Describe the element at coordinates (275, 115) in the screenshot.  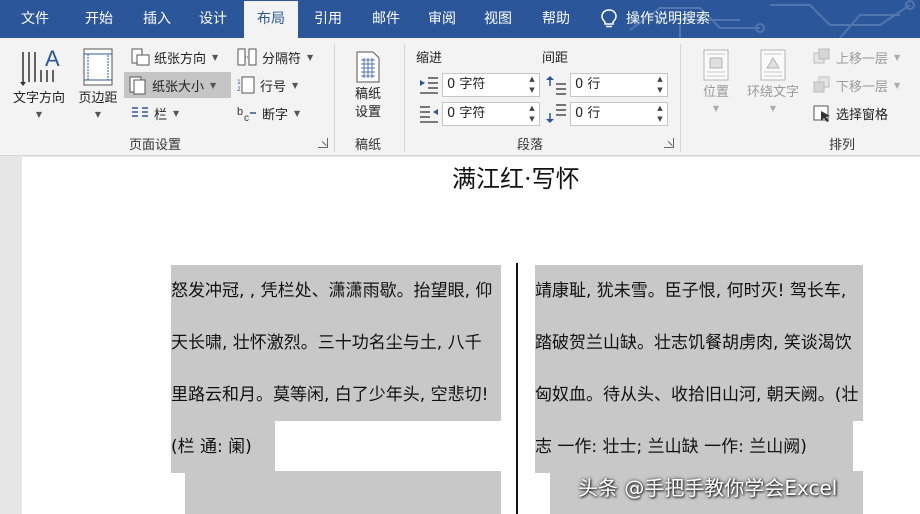
I see `hyphenation-label: 断字` at that location.